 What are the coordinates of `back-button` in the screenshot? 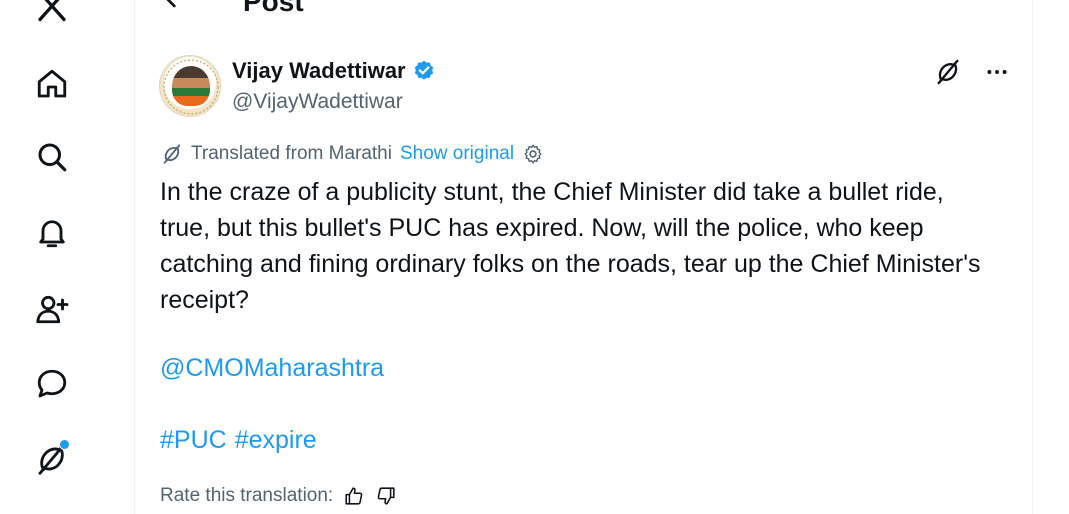 It's located at (177, 8).